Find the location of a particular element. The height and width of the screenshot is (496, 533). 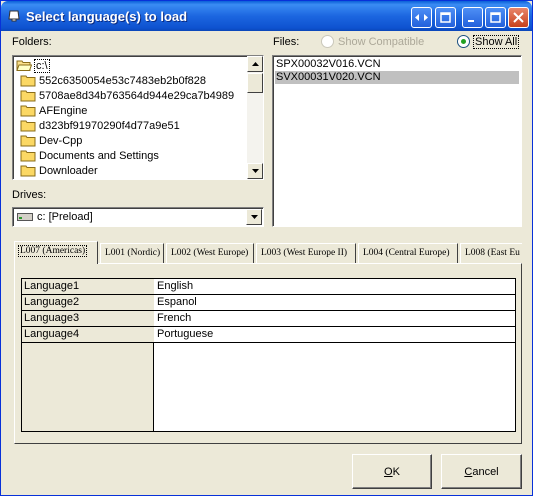

grid-key-cell: Language1 is located at coordinates (88, 286).